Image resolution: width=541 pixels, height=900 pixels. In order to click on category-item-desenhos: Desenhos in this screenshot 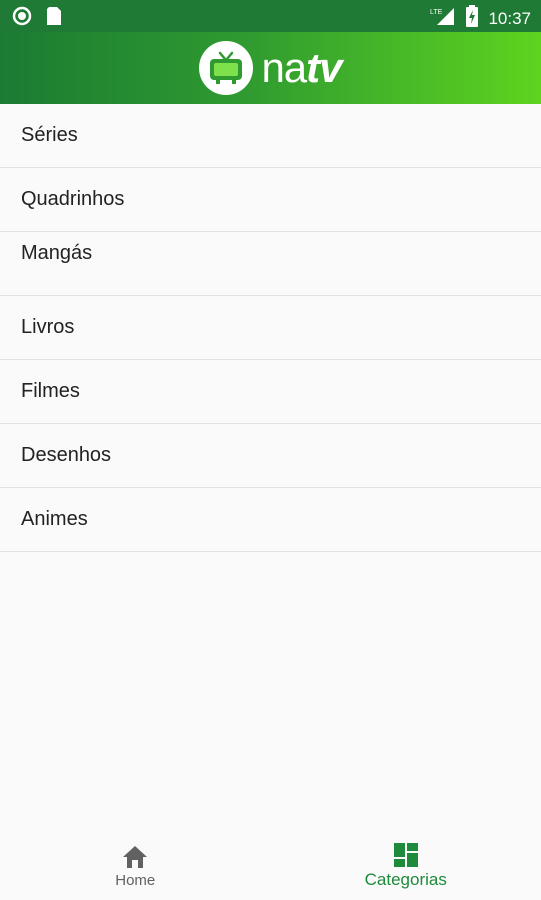, I will do `click(270, 456)`.